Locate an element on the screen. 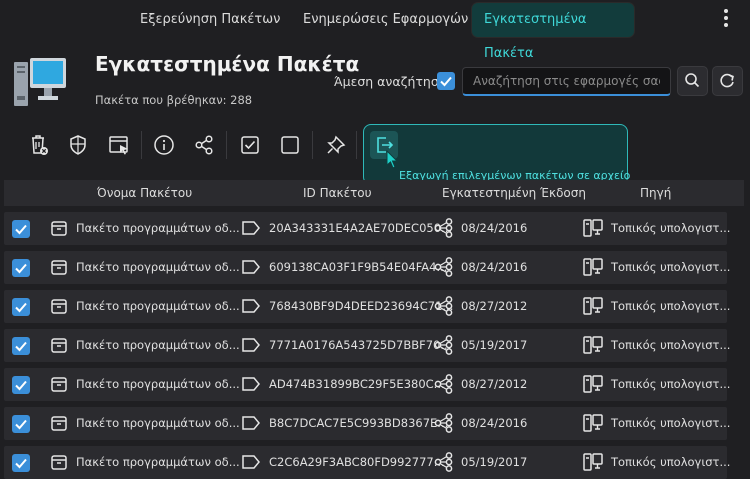 Image resolution: width=750 pixels, height=479 pixels. select-all-icon is located at coordinates (250, 145).